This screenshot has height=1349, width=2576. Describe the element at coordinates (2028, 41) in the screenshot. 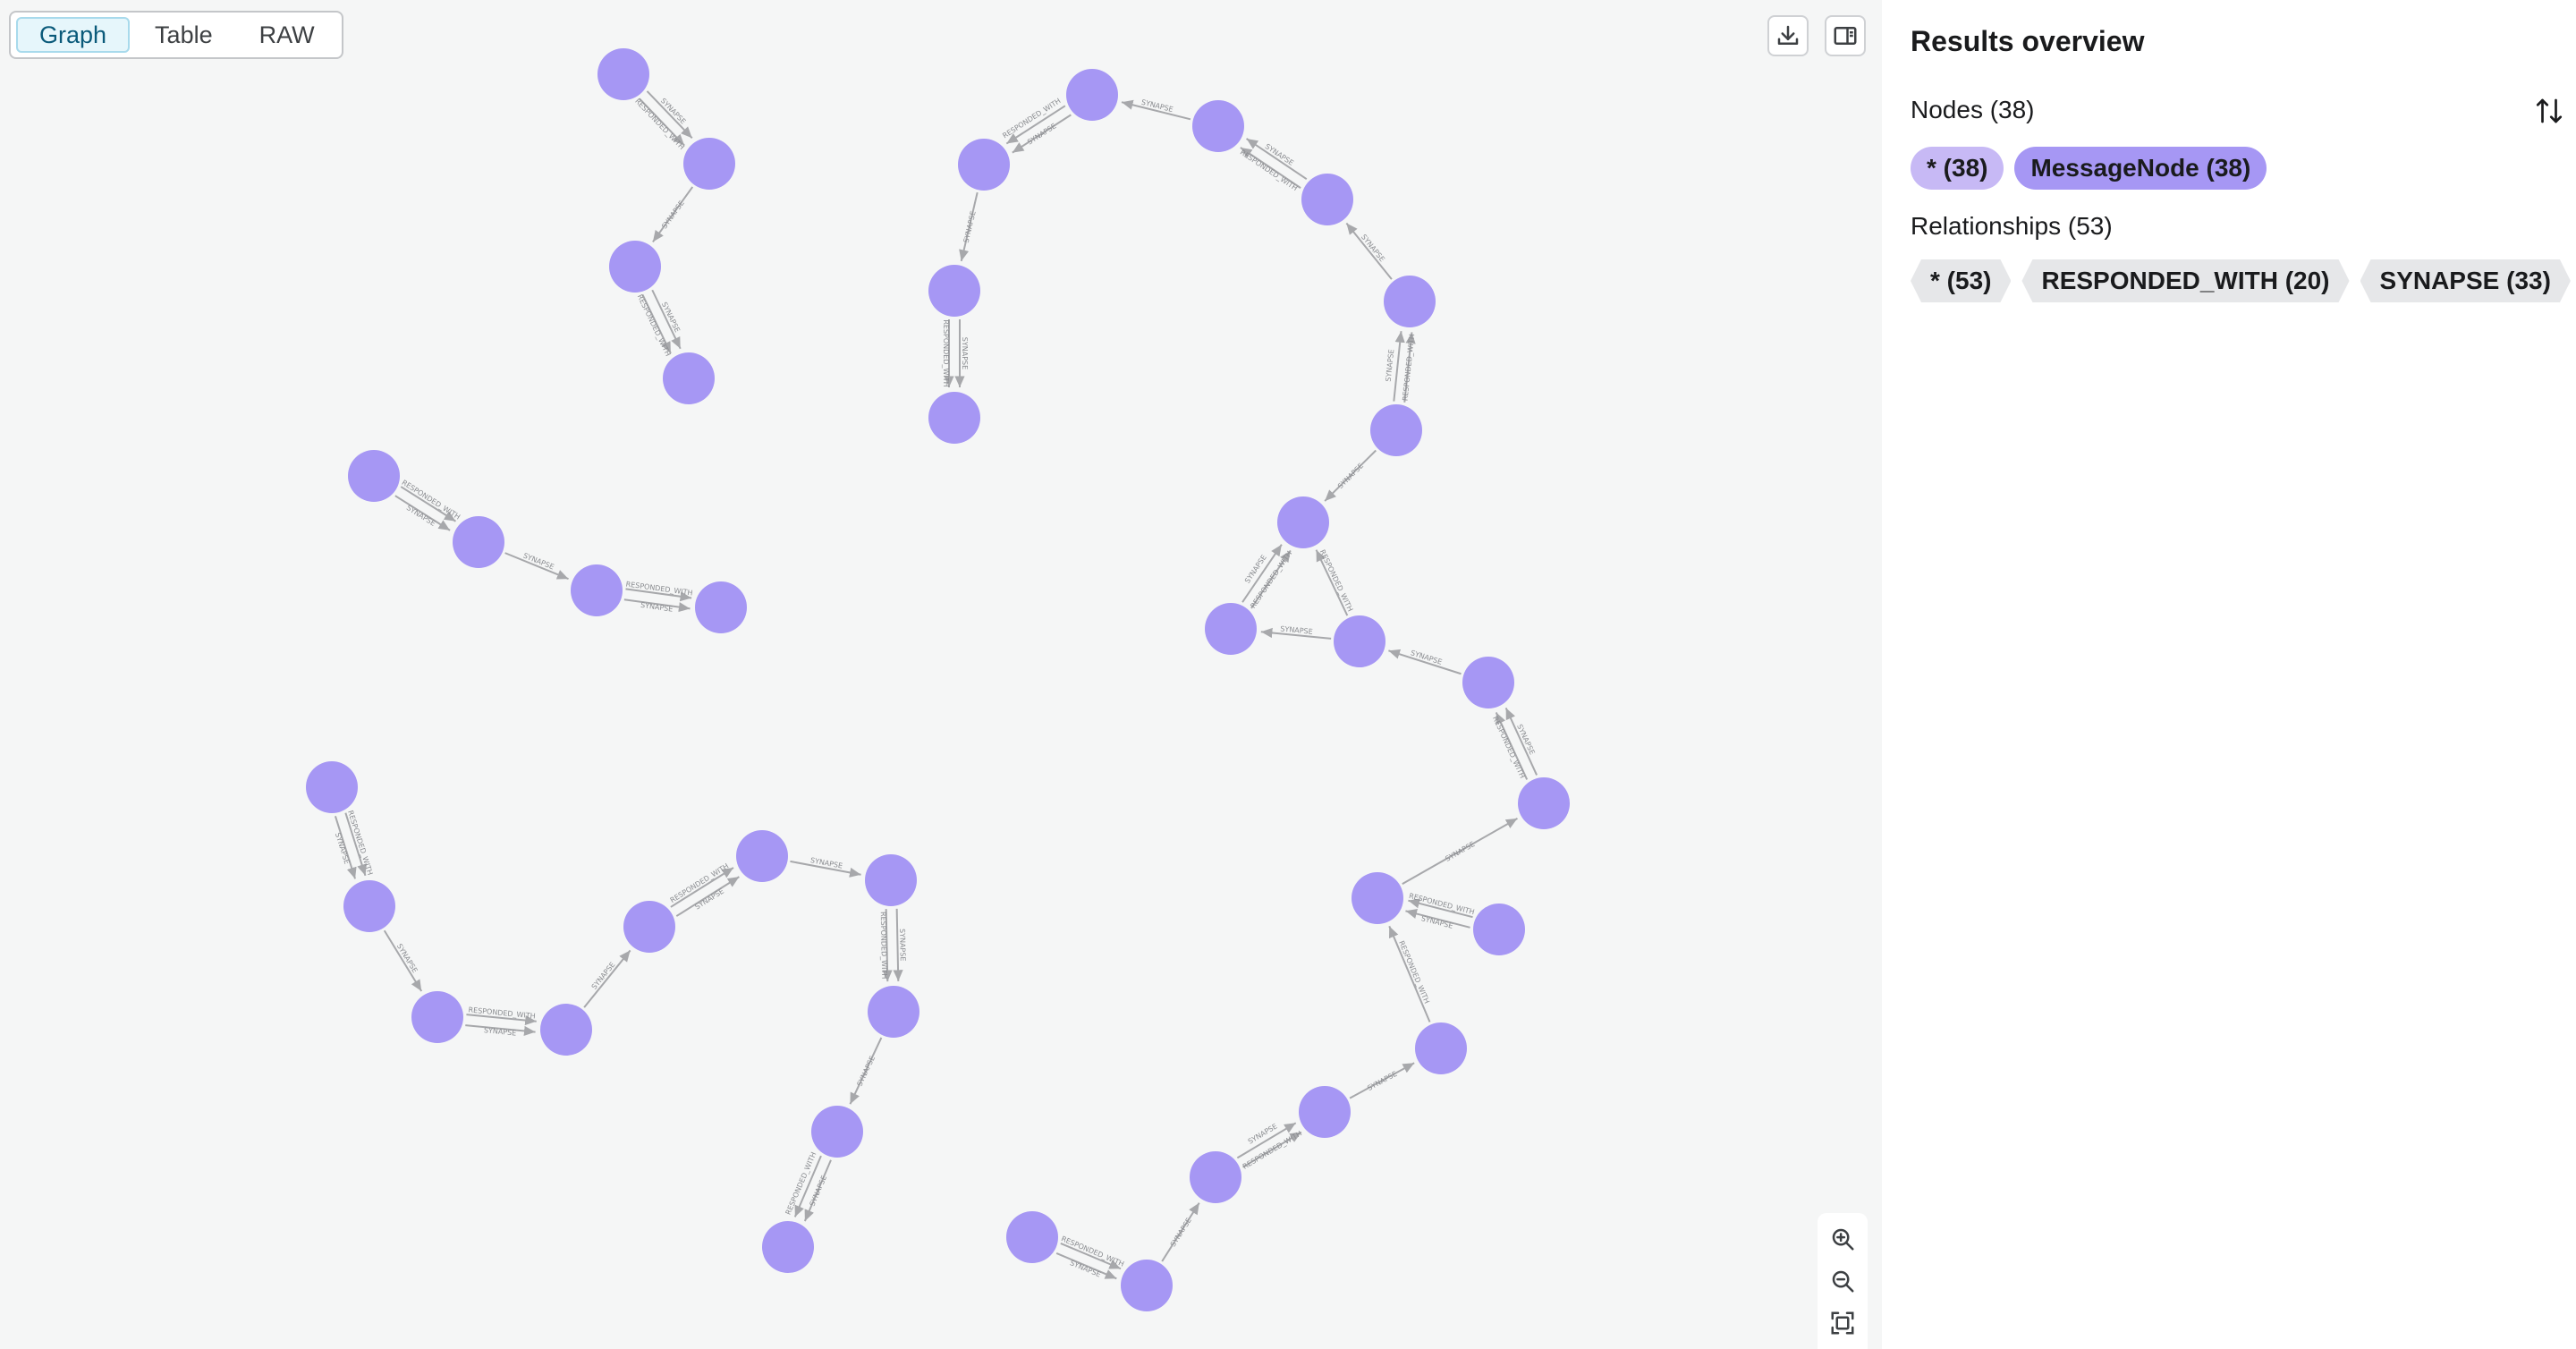

I see `results-title: Results overview` at that location.